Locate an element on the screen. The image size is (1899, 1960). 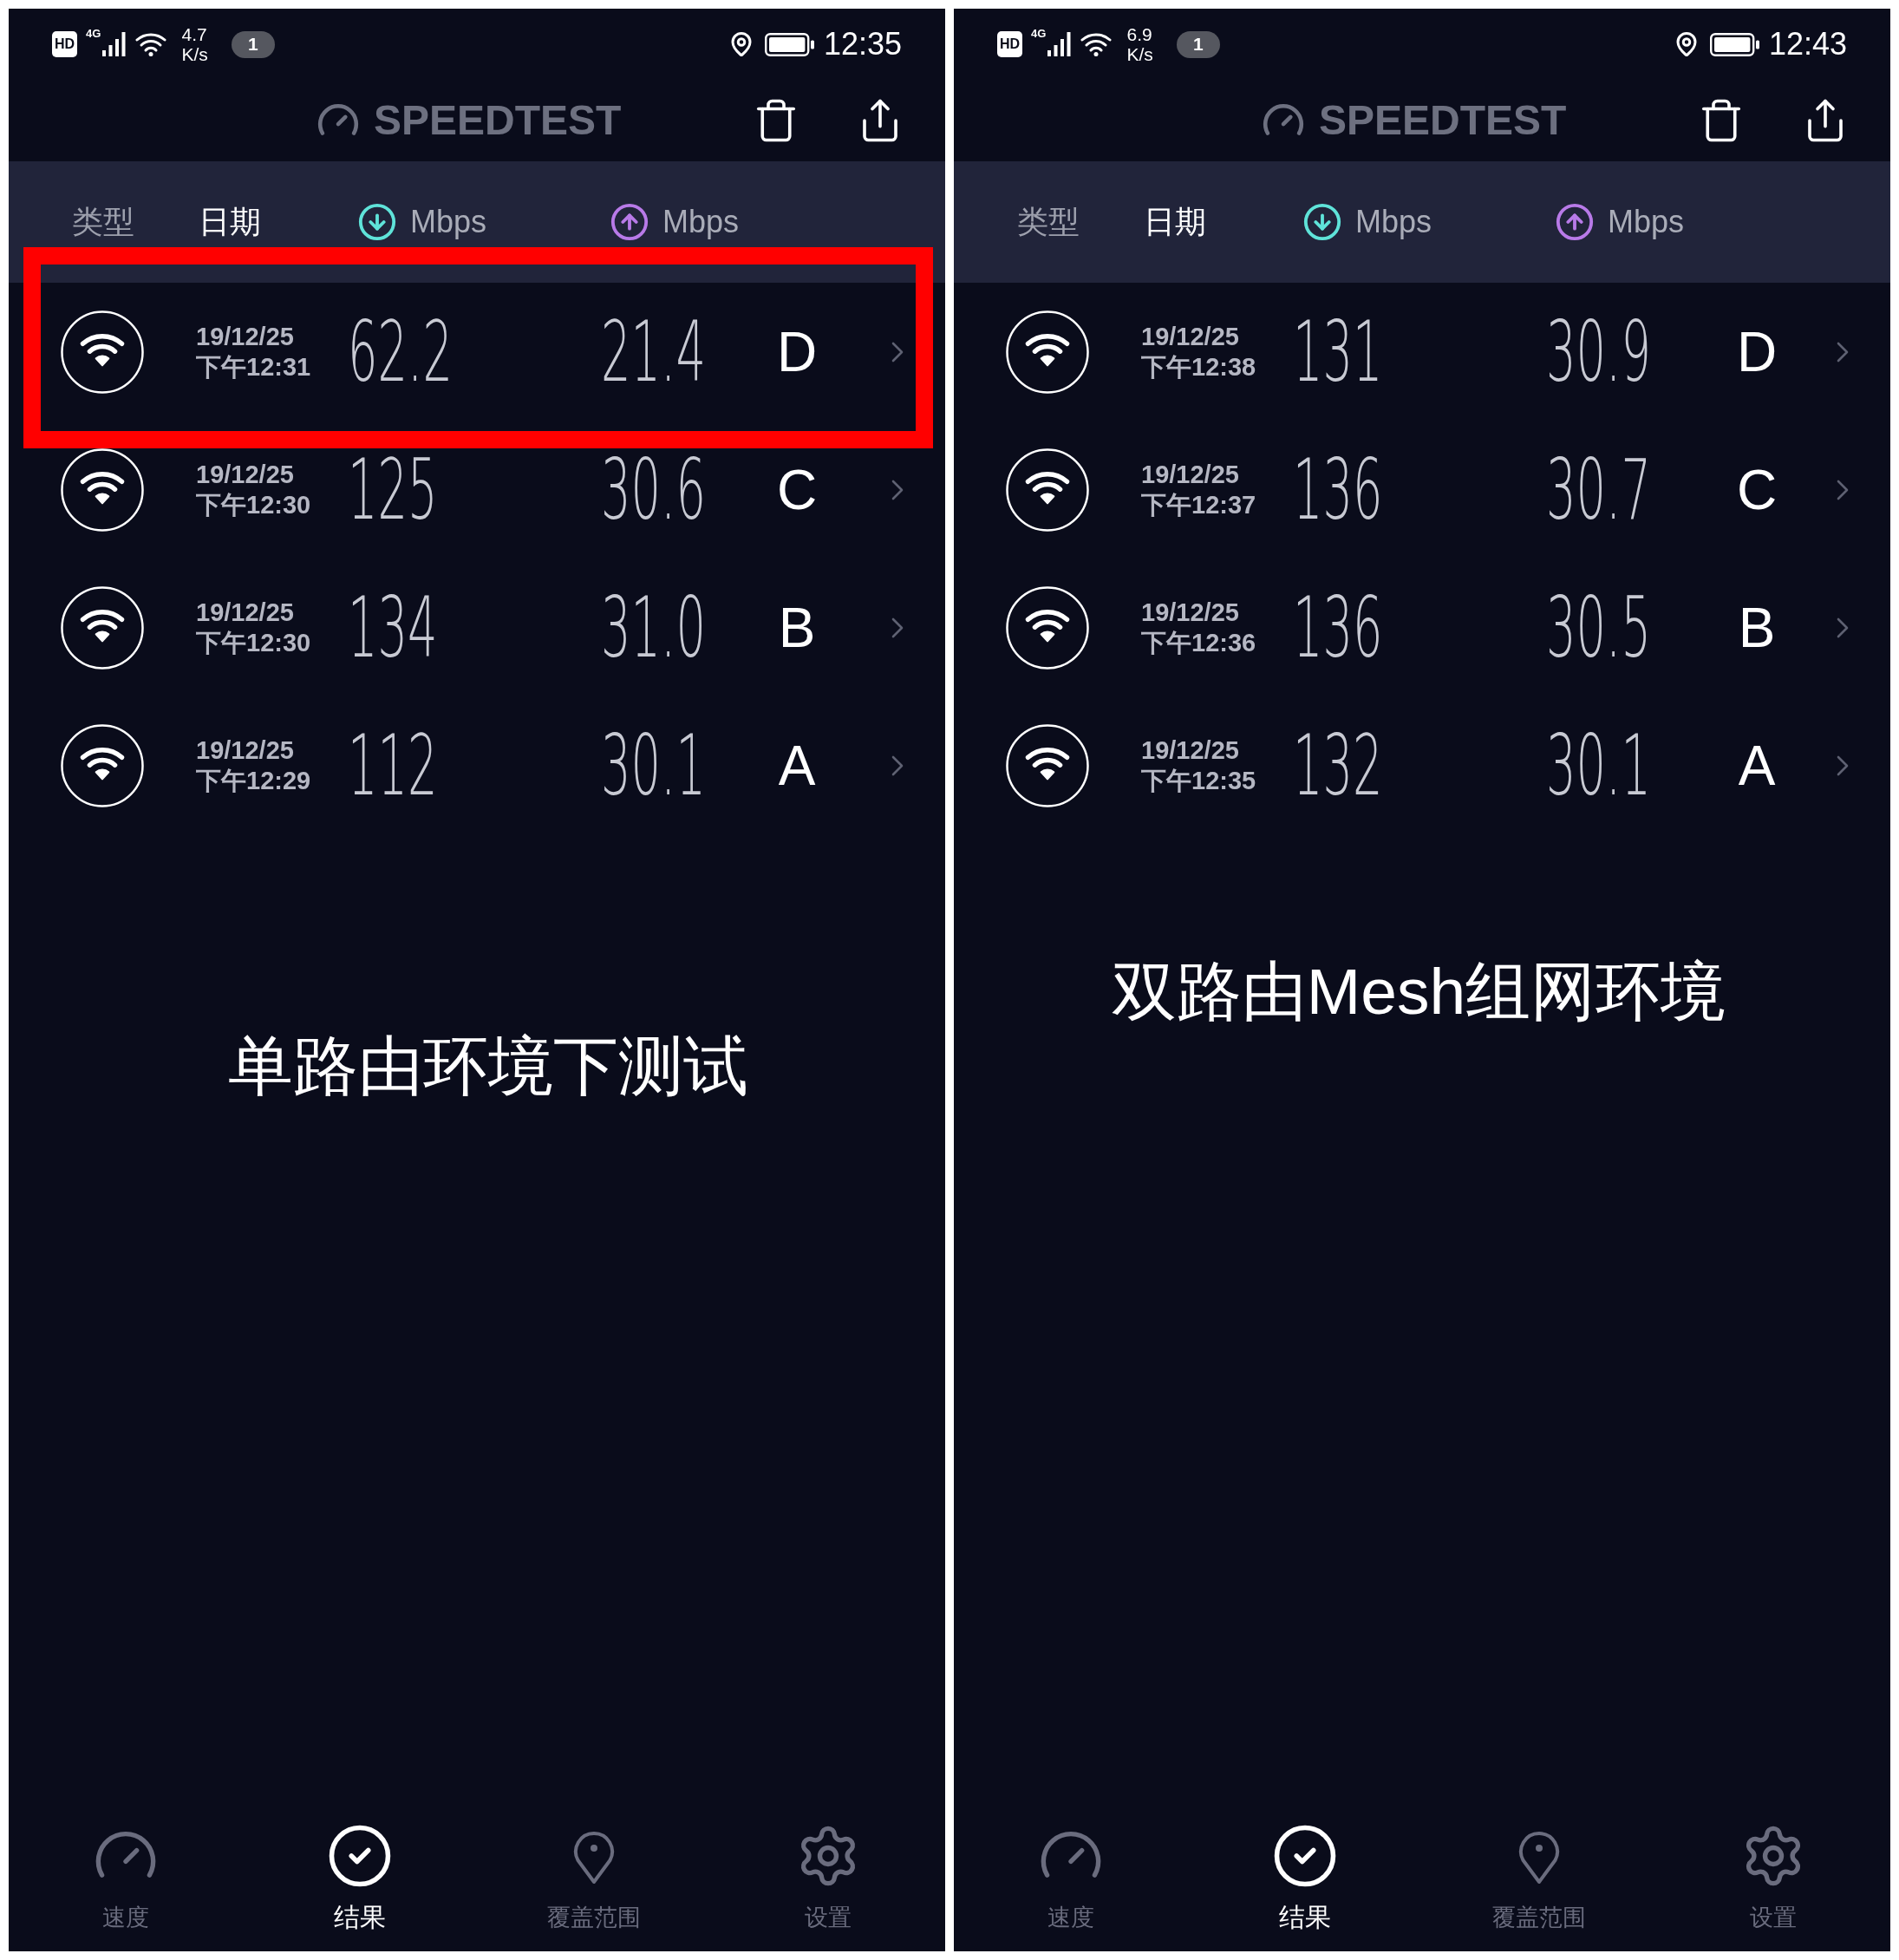
upload-speed: 30.5 is located at coordinates (1598, 627).